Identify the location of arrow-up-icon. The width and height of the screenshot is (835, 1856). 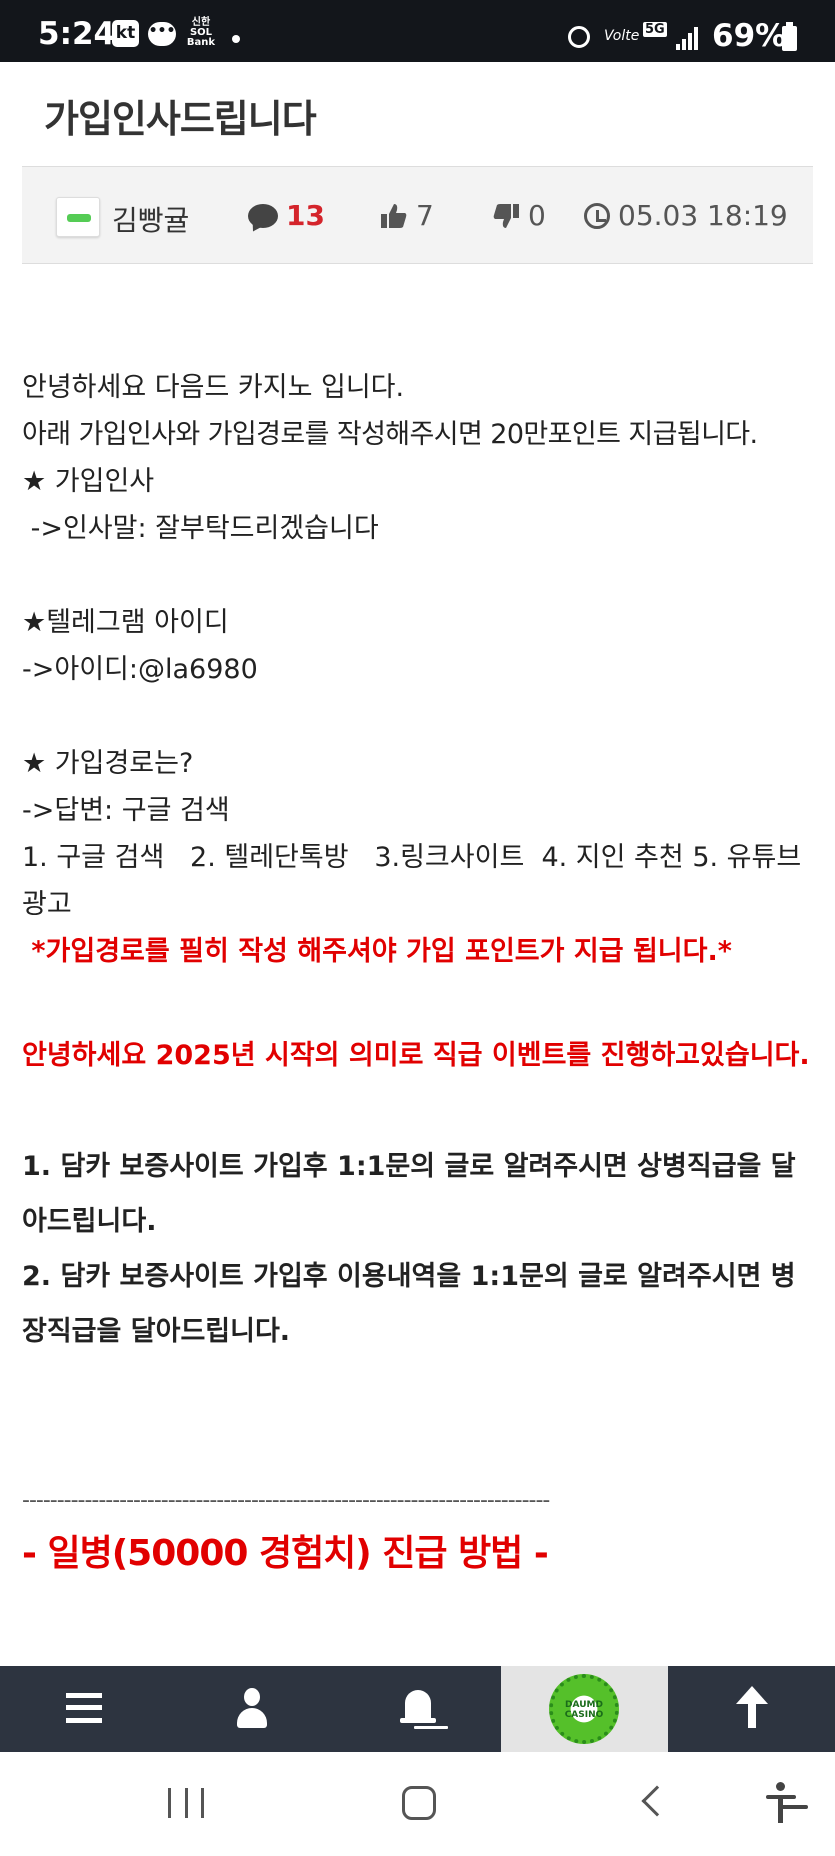
(752, 1709).